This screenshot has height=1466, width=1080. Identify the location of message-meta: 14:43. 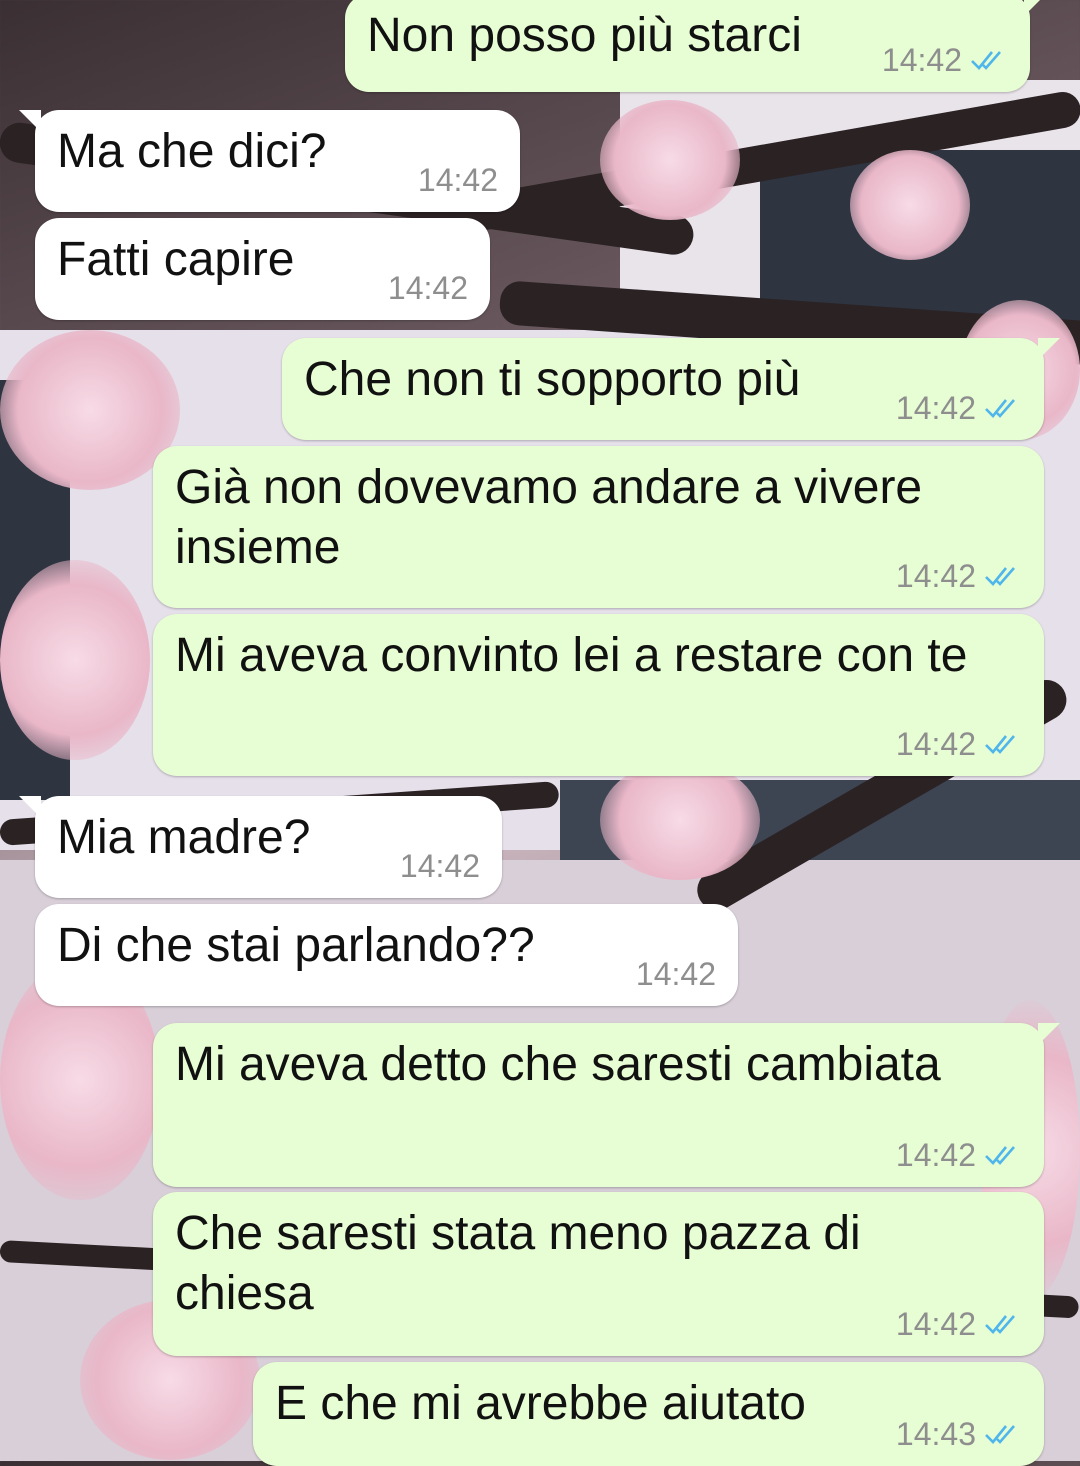
(960, 1434).